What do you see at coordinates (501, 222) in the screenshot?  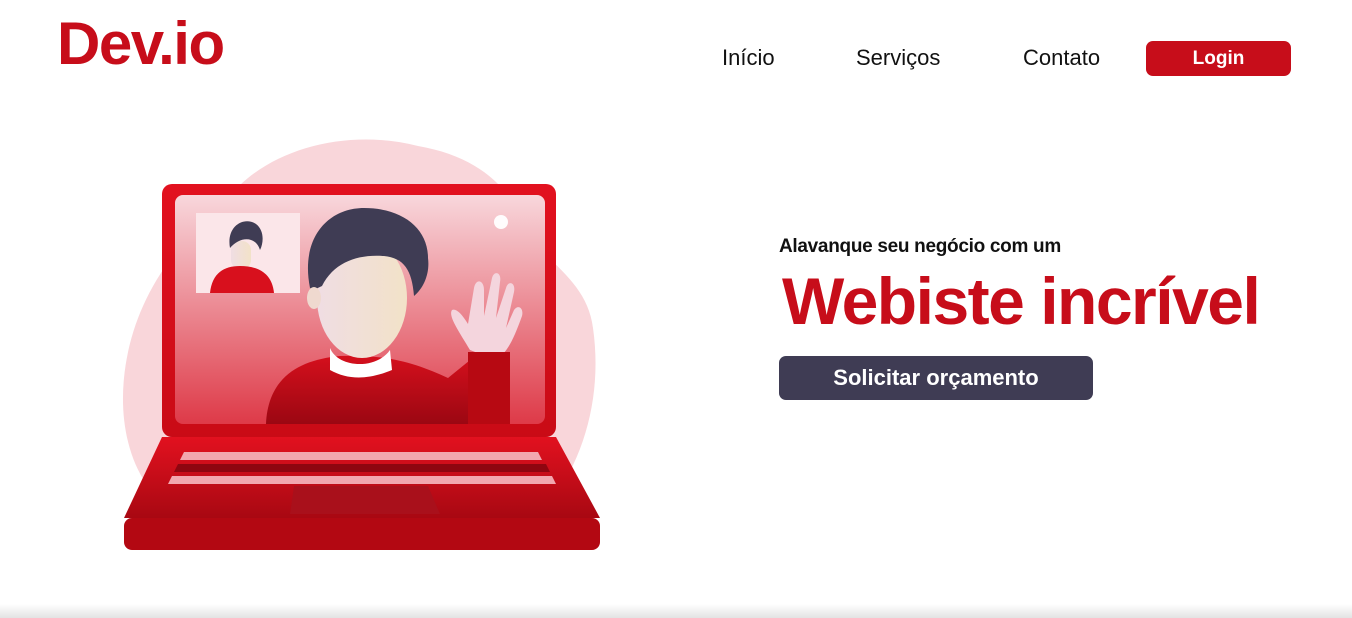 I see `webcam-dot` at bounding box center [501, 222].